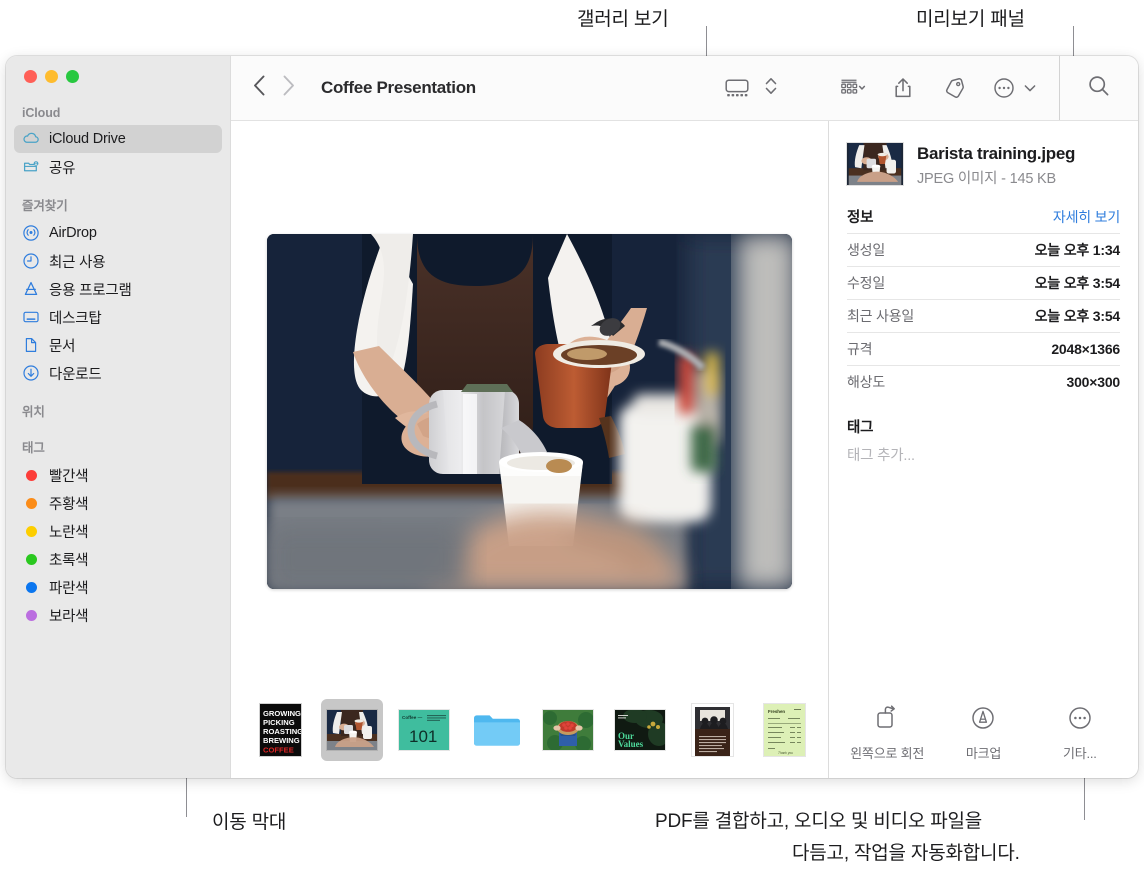 The image size is (1144, 878). Describe the element at coordinates (33, 448) in the screenshot. I see `sidebar-section-header-tags: 태그` at that location.